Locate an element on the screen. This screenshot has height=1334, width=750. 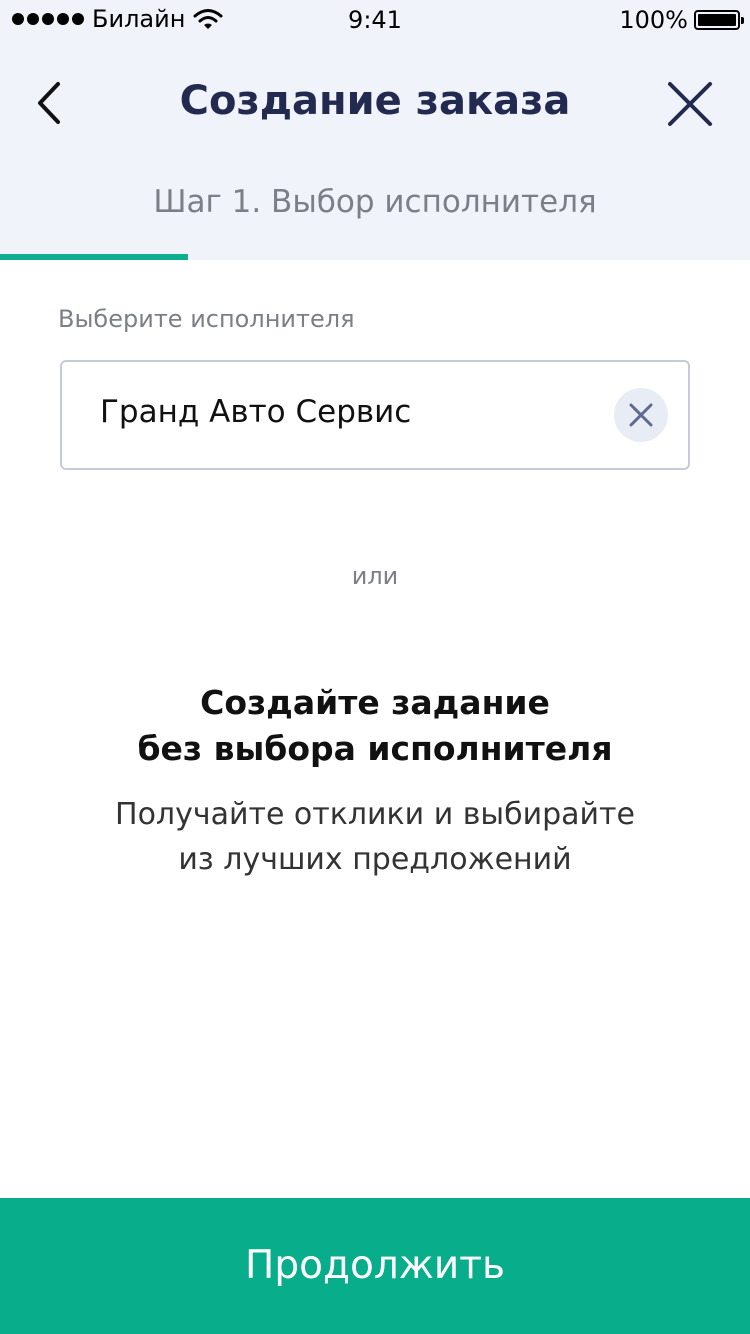
battery-percent: 100% is located at coordinates (653, 20).